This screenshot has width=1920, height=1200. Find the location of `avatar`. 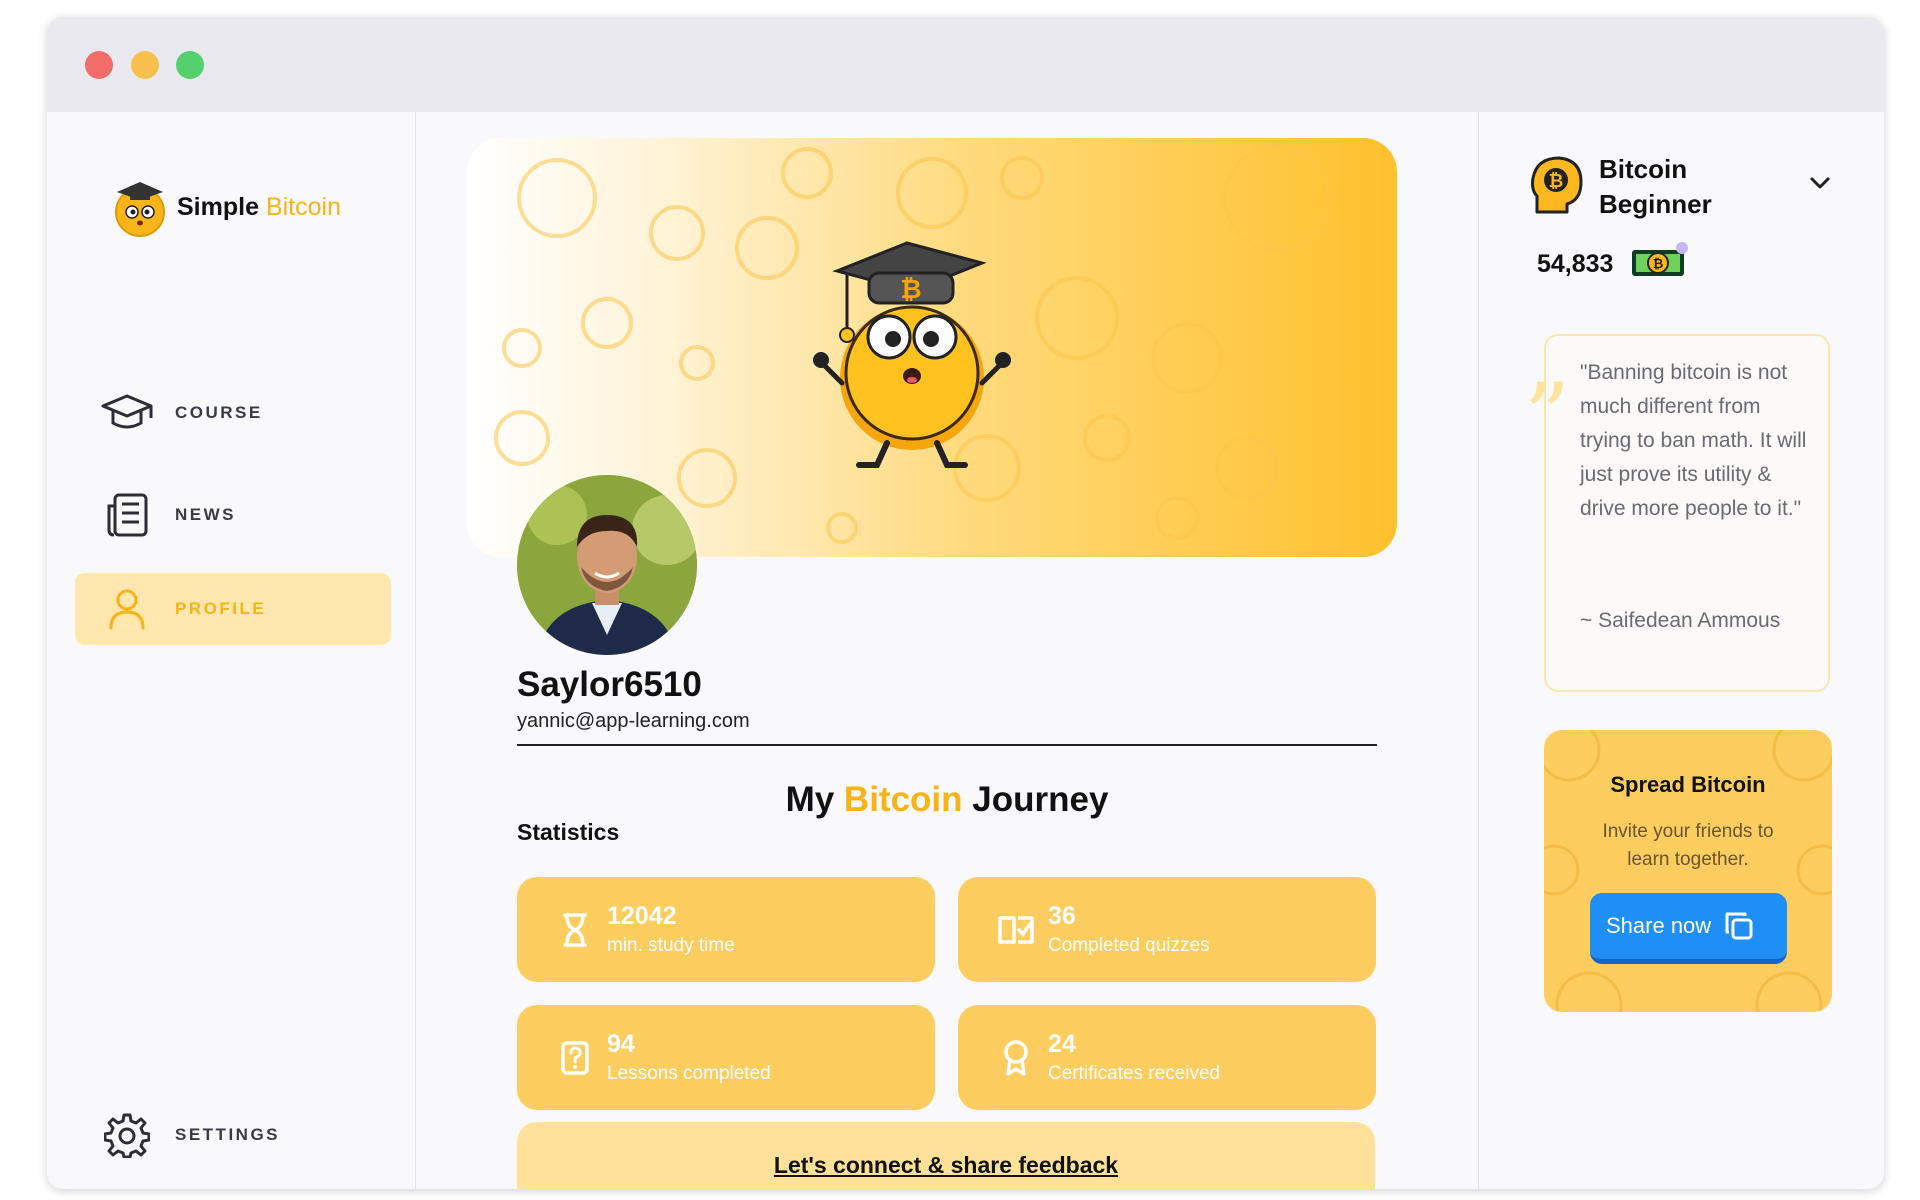

avatar is located at coordinates (607, 565).